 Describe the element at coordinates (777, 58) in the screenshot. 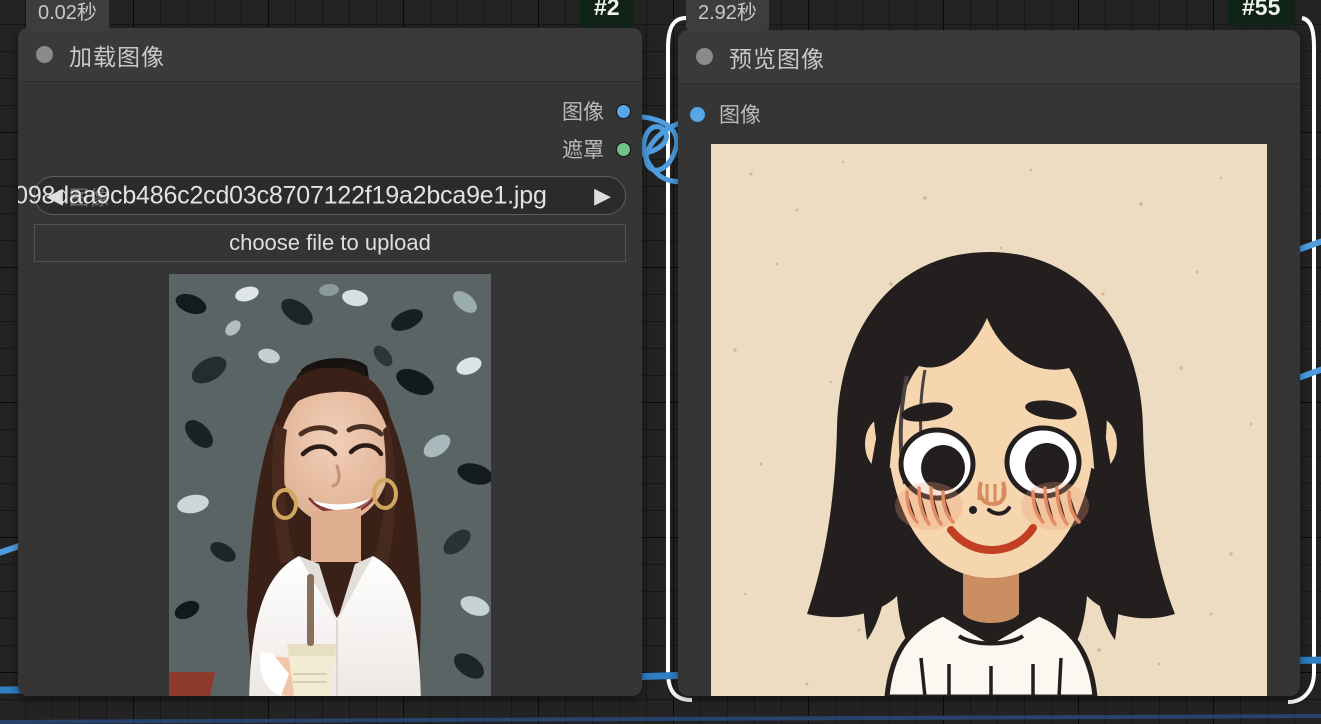

I see `node-title-preview-image: 预览图像` at that location.